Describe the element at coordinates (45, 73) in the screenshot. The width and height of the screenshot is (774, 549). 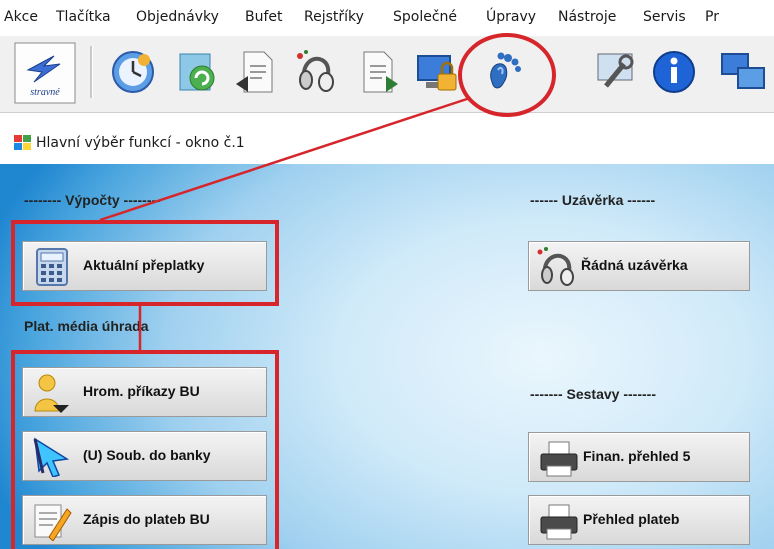
I see `stravne-logo-icon: stravné` at that location.